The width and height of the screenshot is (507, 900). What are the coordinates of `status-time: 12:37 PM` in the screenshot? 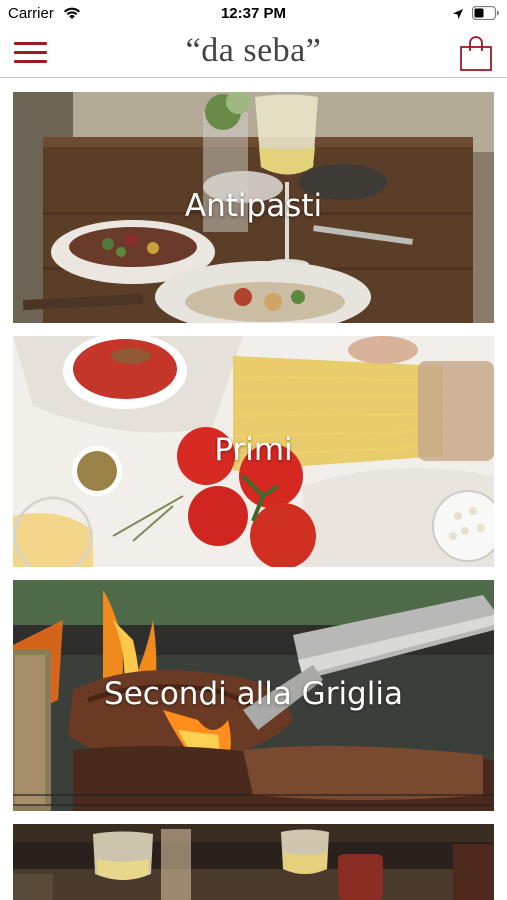 It's located at (253, 13).